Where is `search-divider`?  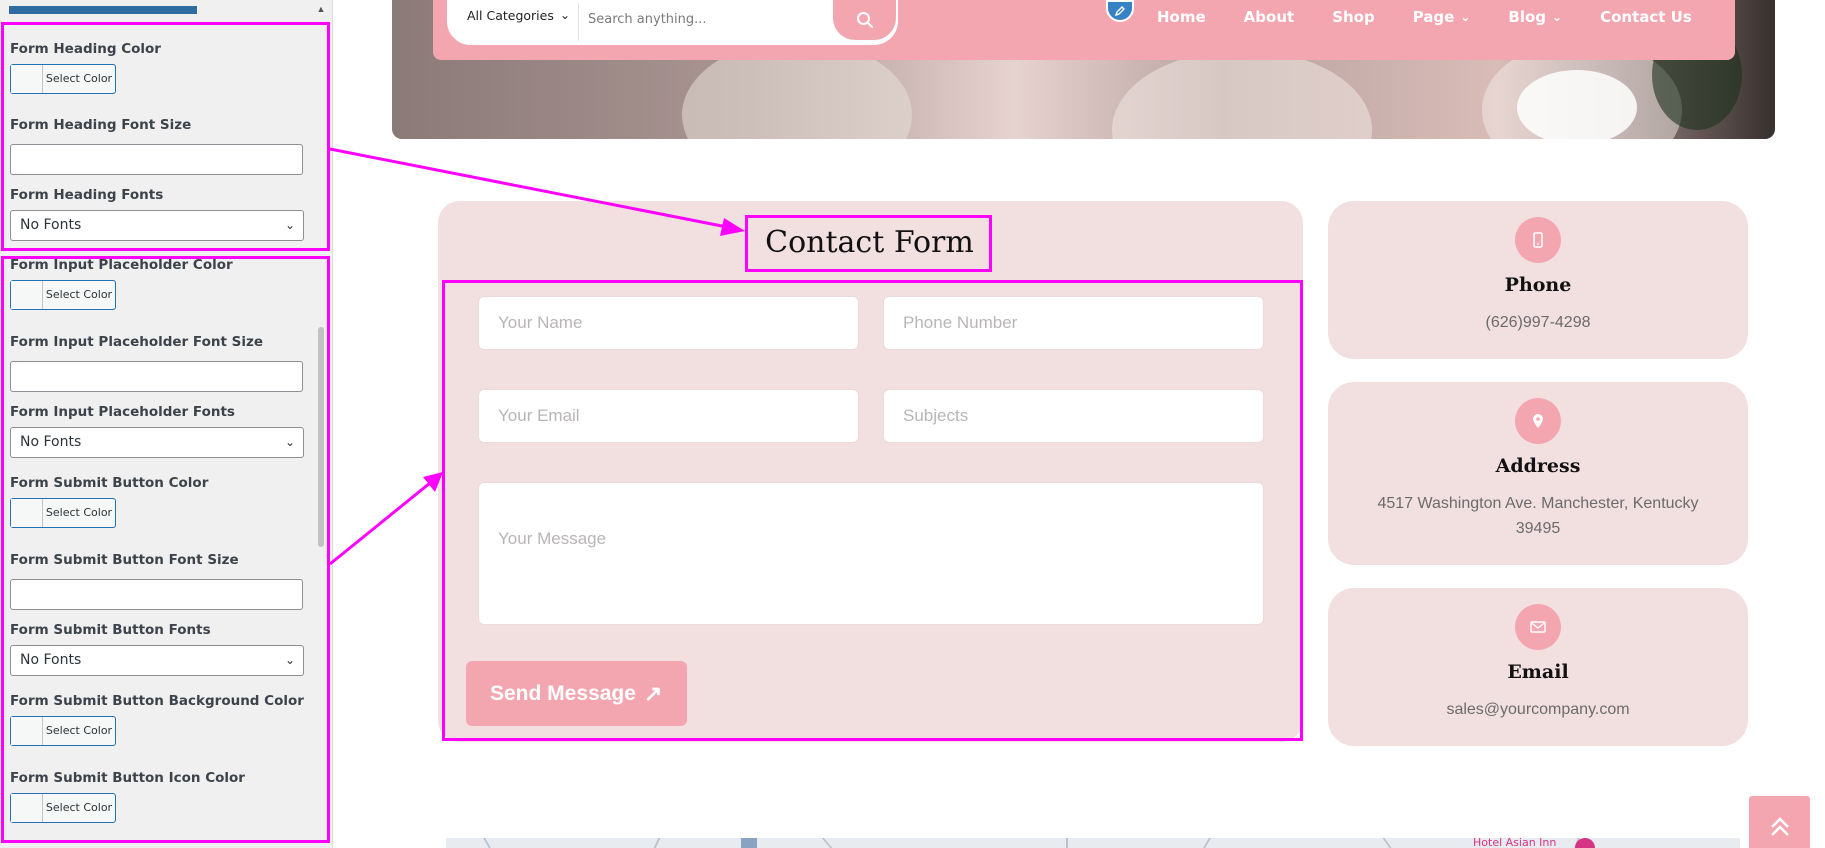
search-divider is located at coordinates (578, 22).